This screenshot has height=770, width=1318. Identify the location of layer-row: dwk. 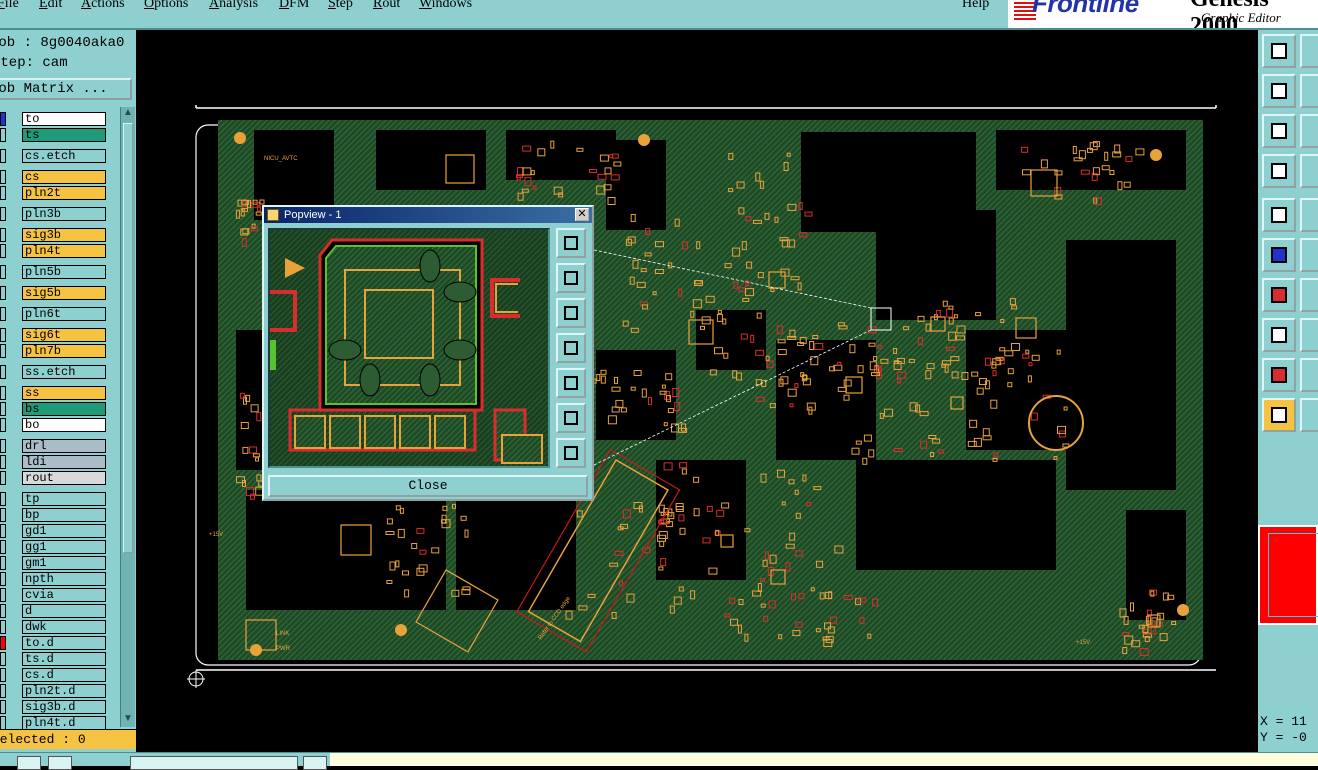
(53, 627).